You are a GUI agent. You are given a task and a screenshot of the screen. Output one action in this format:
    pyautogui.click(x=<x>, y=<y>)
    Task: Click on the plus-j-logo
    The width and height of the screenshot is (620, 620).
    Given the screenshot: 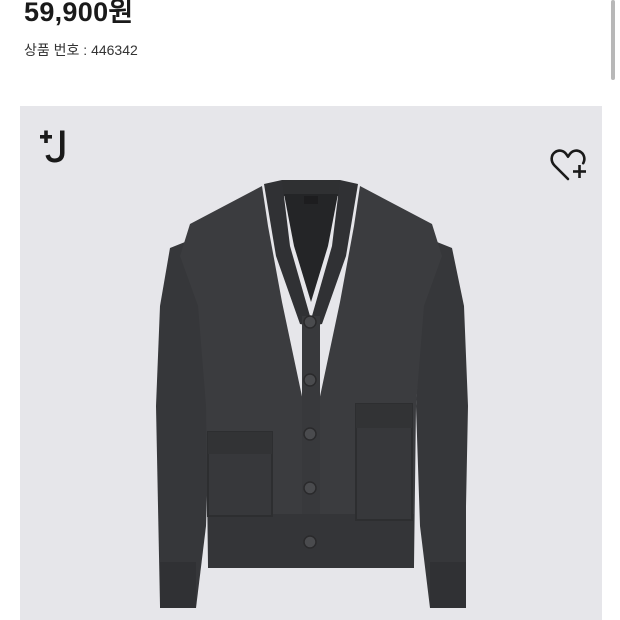 What is the action you would take?
    pyautogui.click(x=52, y=146)
    